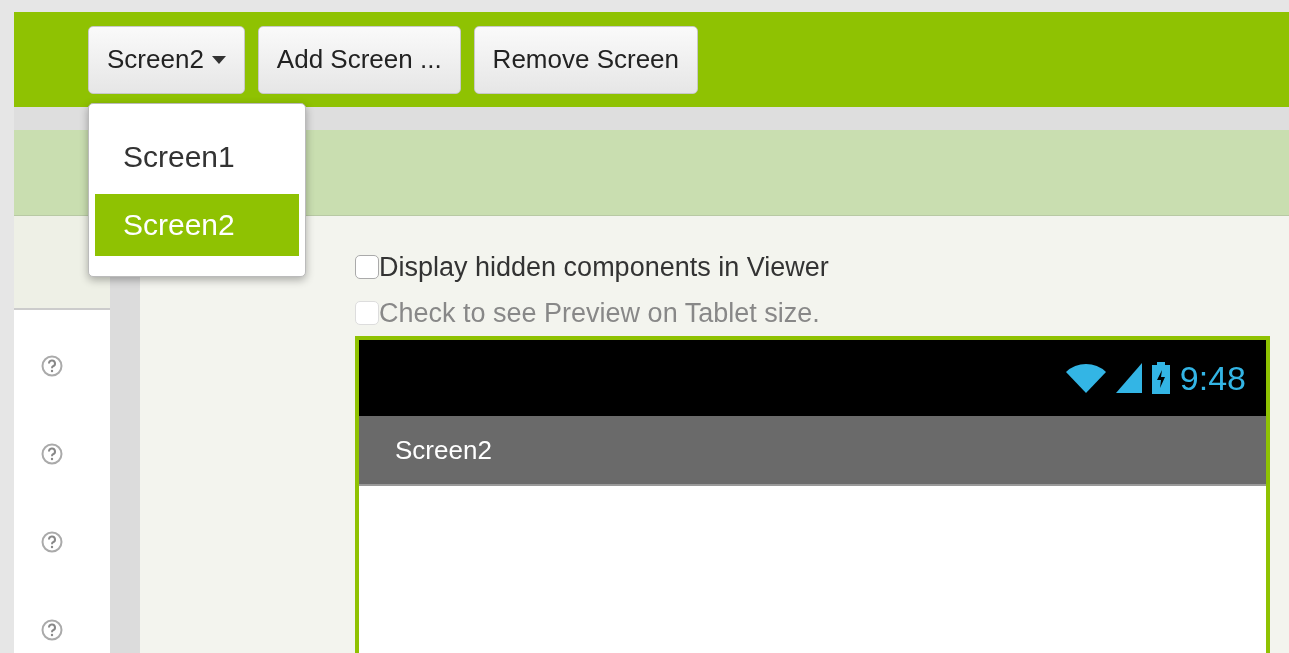 This screenshot has height=653, width=1289. What do you see at coordinates (1128, 378) in the screenshot?
I see `signal-icon` at bounding box center [1128, 378].